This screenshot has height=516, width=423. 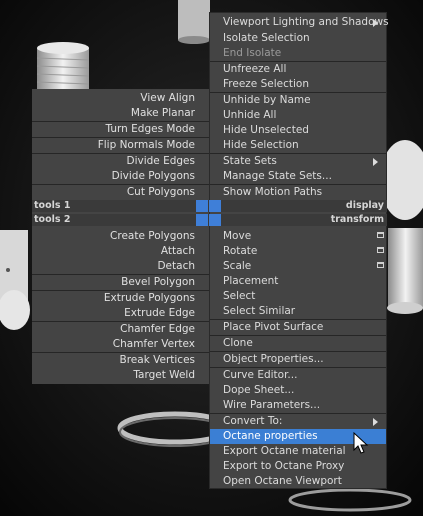 I want to click on menu-item-move: Move, so click(x=298, y=236).